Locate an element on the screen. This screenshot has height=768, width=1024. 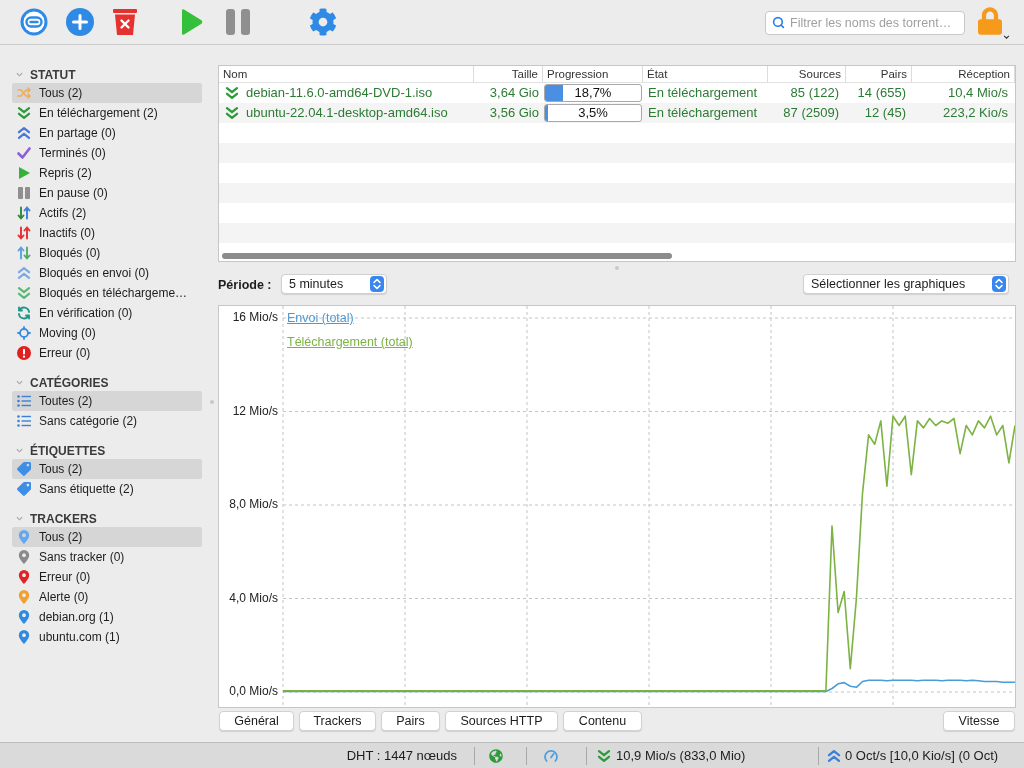
axis-label: 12 Mio/s is located at coordinates (255, 410).